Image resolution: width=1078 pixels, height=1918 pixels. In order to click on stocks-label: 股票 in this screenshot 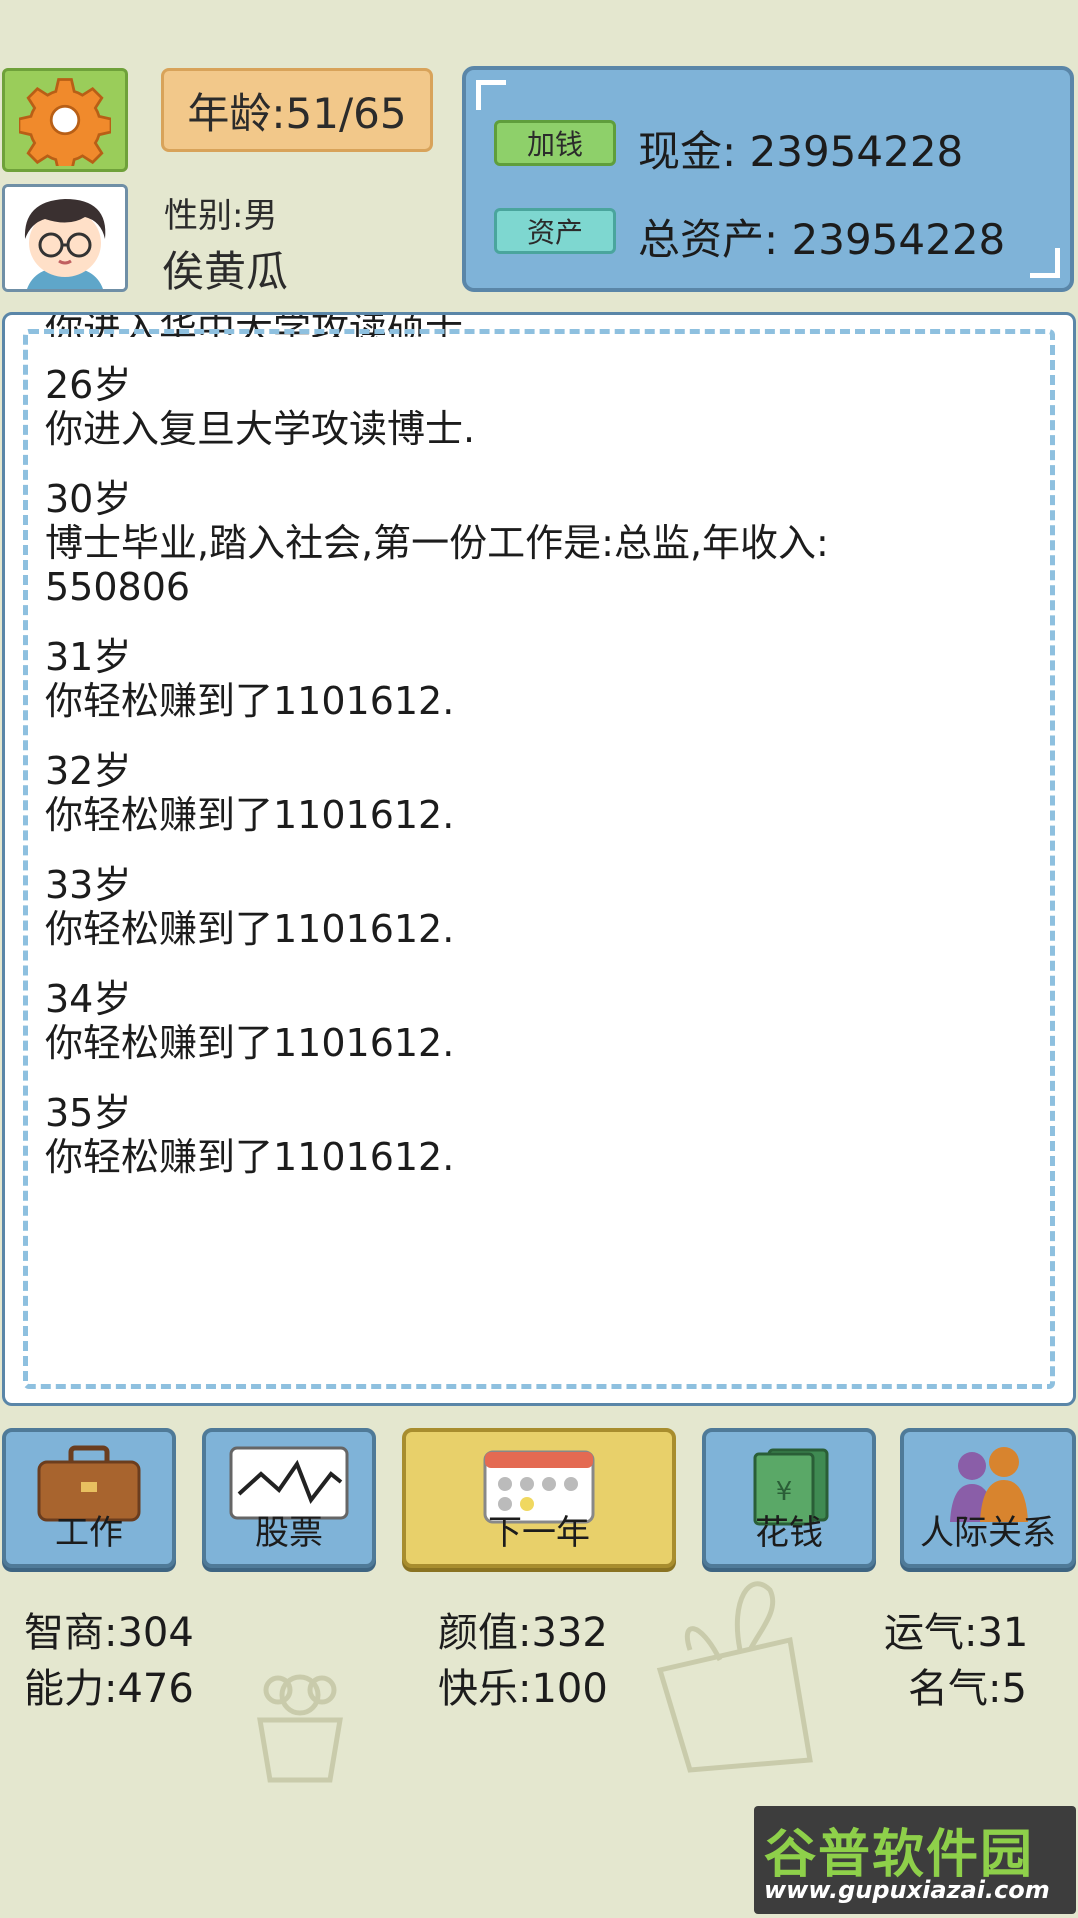, I will do `click(289, 1533)`.